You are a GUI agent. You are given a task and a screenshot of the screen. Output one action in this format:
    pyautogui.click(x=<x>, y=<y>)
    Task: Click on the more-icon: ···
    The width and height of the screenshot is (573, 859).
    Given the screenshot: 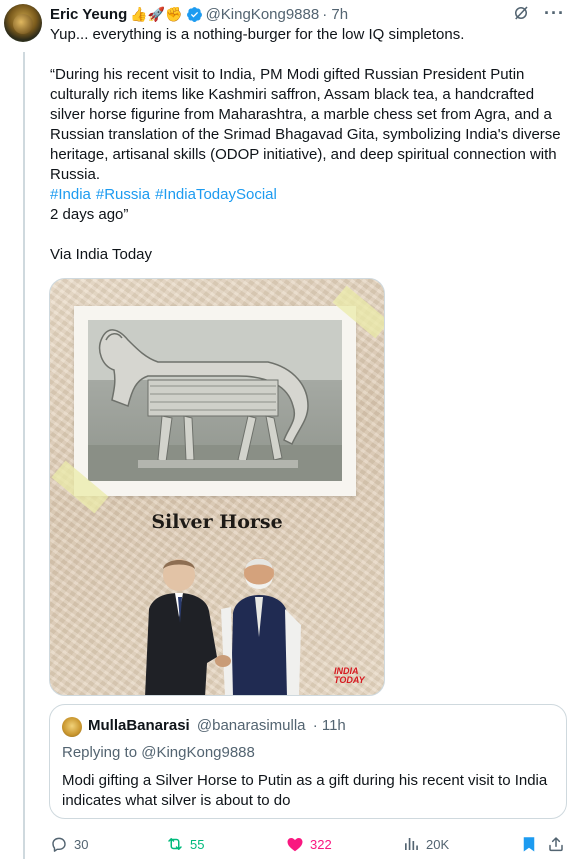 What is the action you would take?
    pyautogui.click(x=554, y=13)
    